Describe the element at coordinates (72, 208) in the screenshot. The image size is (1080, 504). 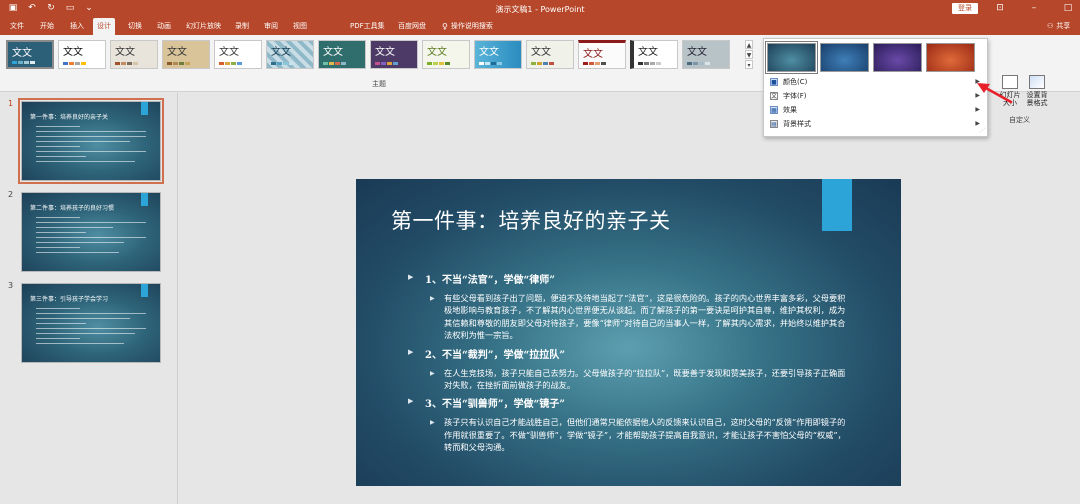
I see `thumbnail-title: 第二件事：培养孩子的良好习惯` at that location.